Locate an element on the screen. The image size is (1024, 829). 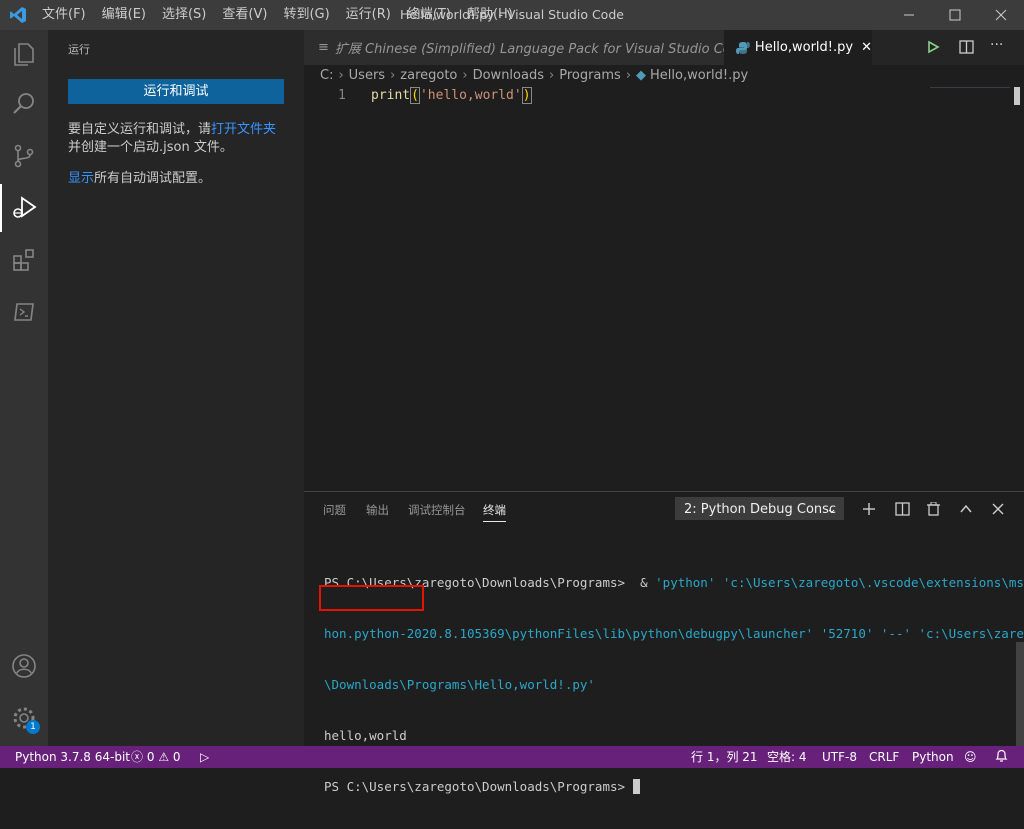
vscode-logo-icon is located at coordinates (18, 15).